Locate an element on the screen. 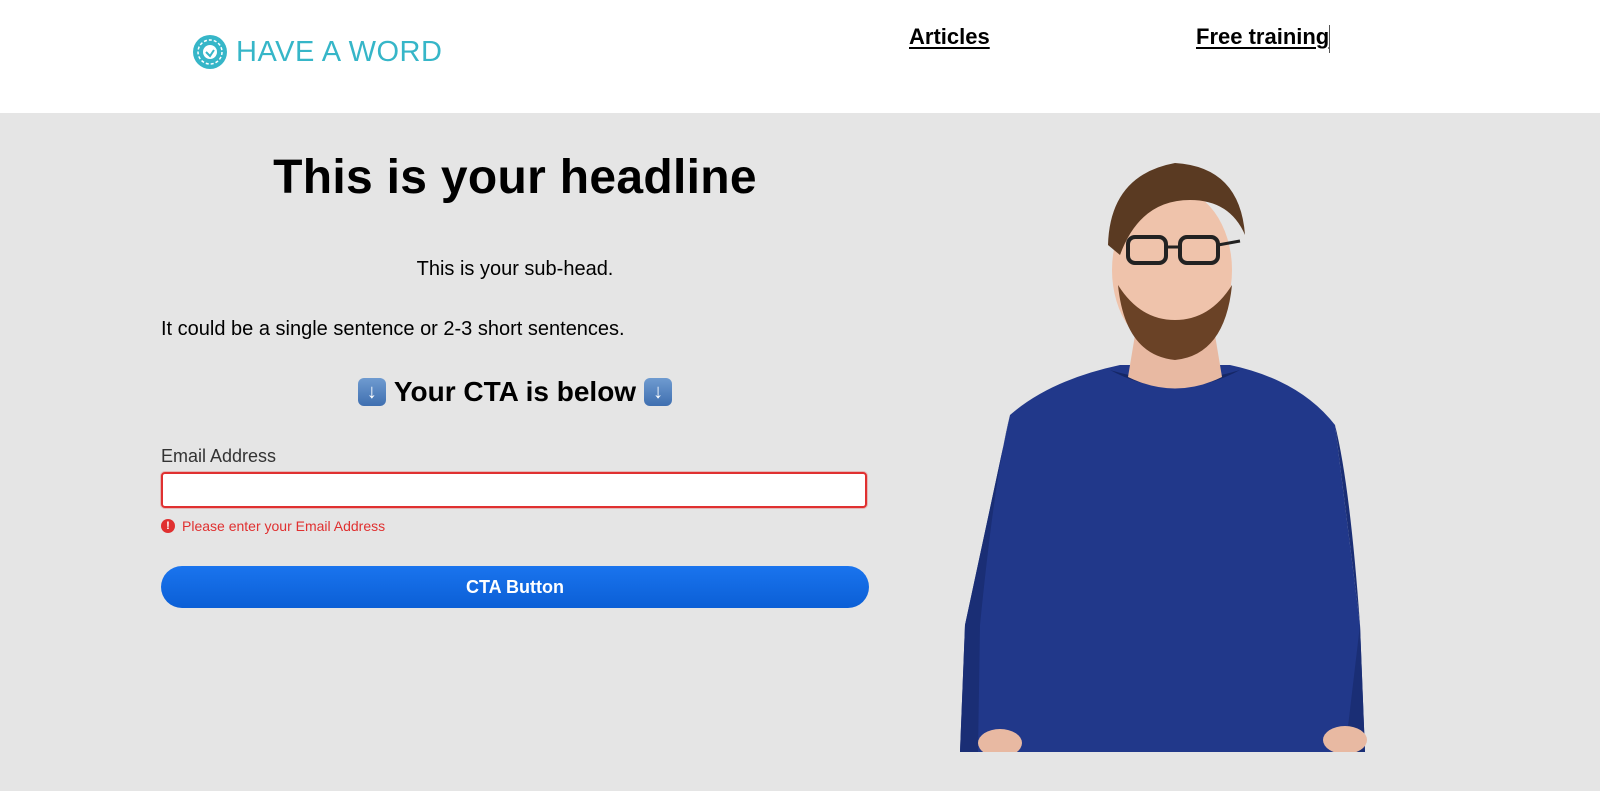 The image size is (1600, 791). logo-icon is located at coordinates (210, 52).